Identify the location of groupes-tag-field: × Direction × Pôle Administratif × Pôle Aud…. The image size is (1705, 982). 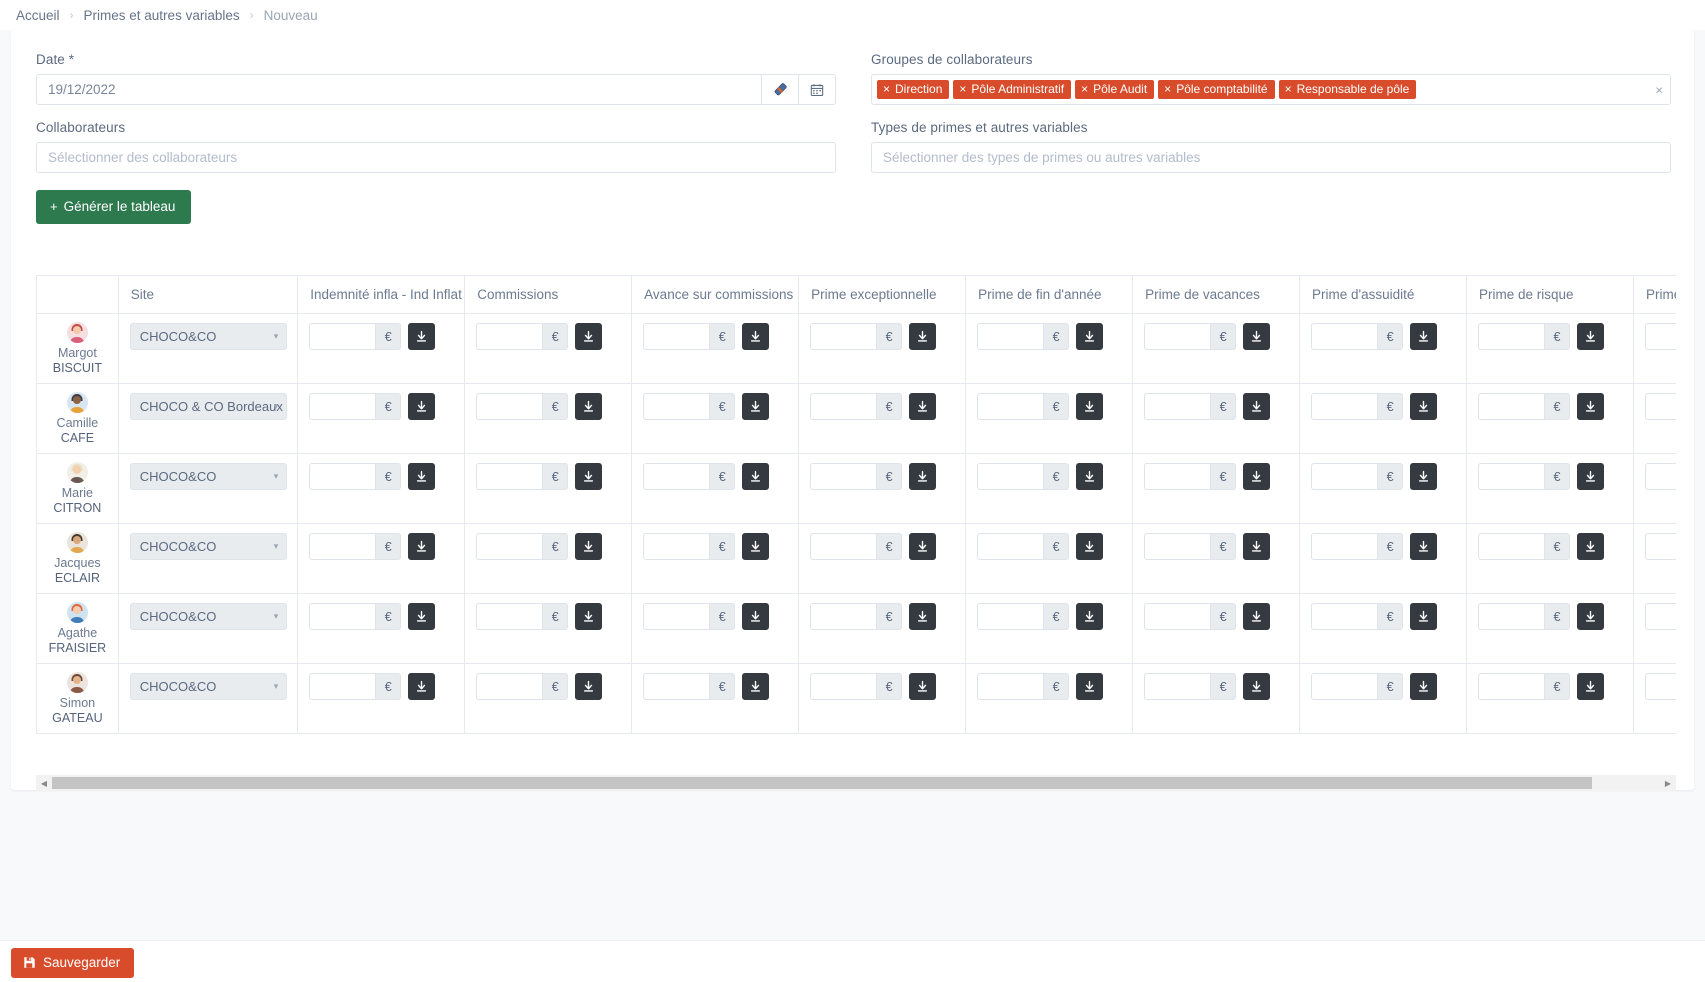
(1271, 89).